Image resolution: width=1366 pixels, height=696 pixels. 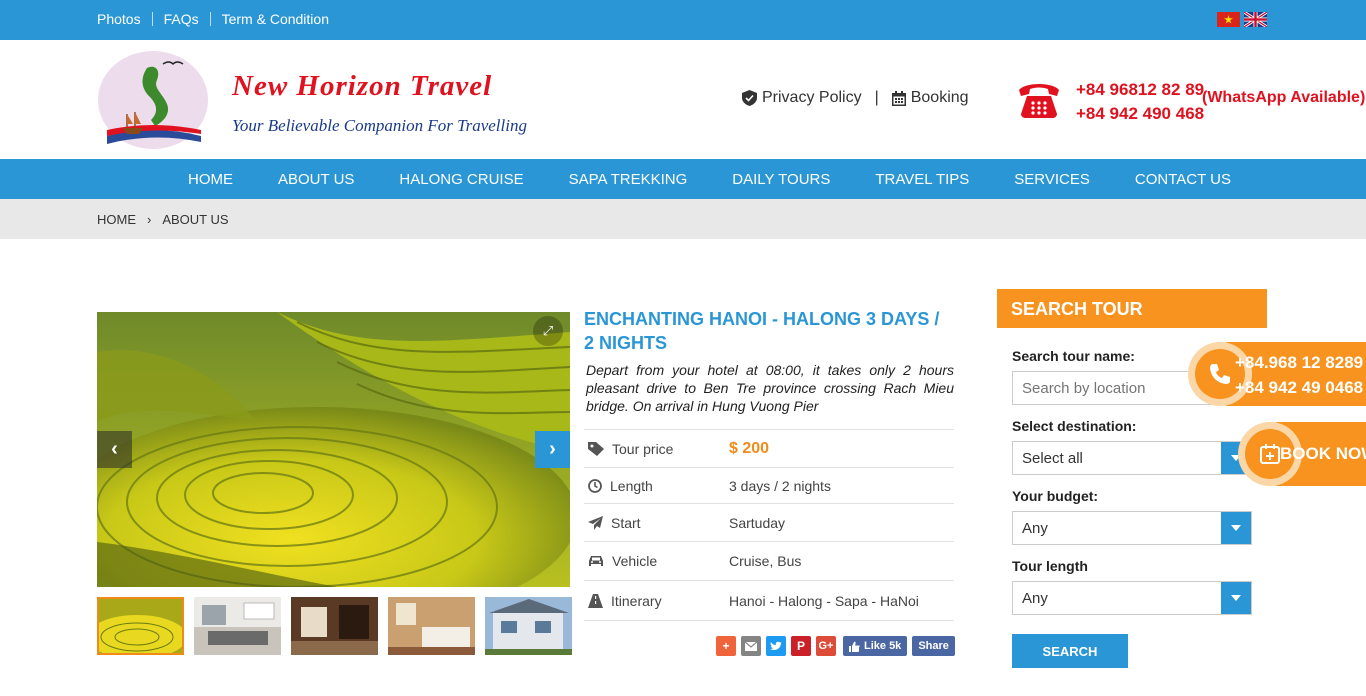 I want to click on tour-start-value: Sartuday, so click(x=757, y=522).